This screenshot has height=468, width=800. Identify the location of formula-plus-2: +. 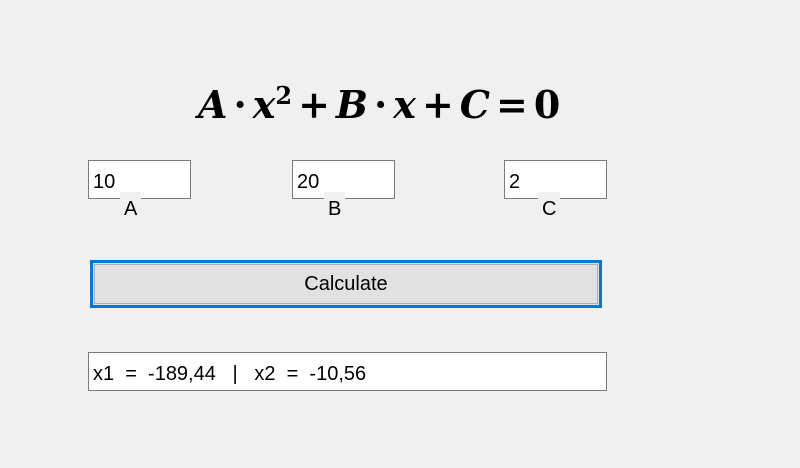
(437, 104).